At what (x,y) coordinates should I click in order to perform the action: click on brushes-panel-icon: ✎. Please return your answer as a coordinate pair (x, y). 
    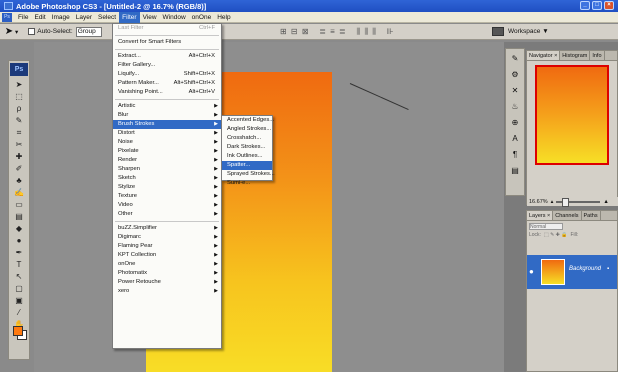
    Looking at the image, I should click on (515, 58).